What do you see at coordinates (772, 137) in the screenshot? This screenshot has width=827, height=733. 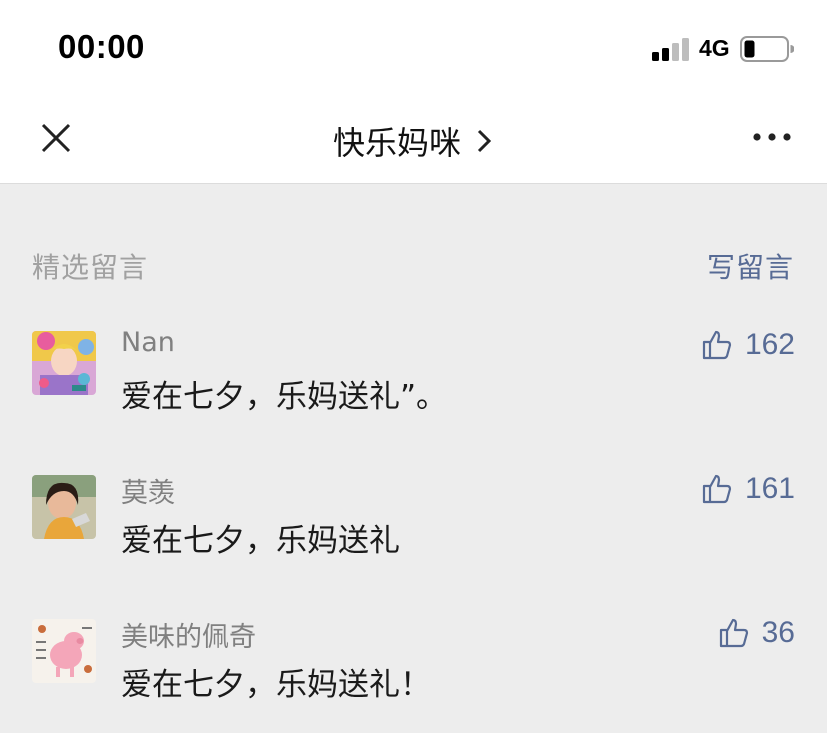 I see `more-icon` at bounding box center [772, 137].